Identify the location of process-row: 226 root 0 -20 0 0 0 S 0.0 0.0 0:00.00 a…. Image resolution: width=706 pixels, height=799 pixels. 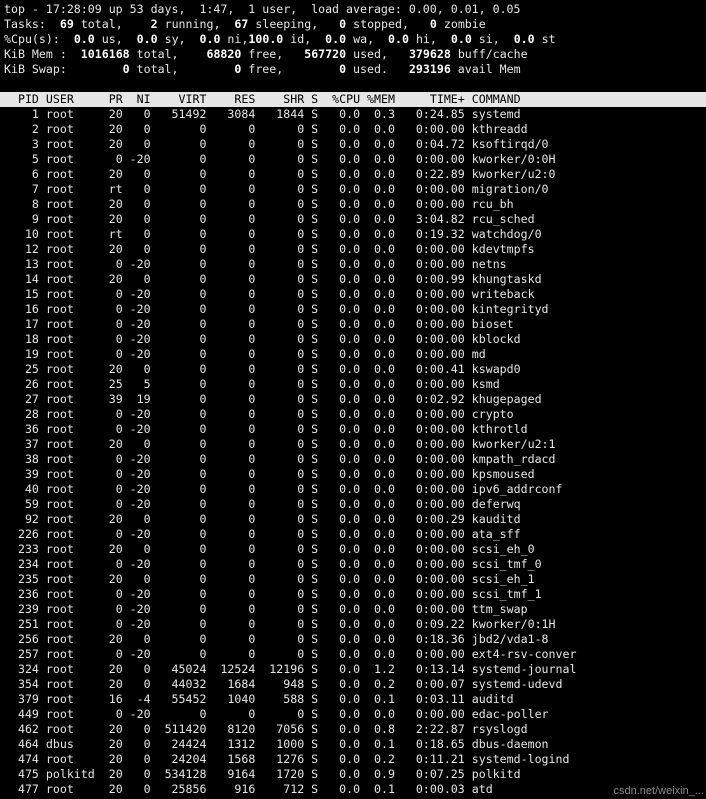
(355, 534).